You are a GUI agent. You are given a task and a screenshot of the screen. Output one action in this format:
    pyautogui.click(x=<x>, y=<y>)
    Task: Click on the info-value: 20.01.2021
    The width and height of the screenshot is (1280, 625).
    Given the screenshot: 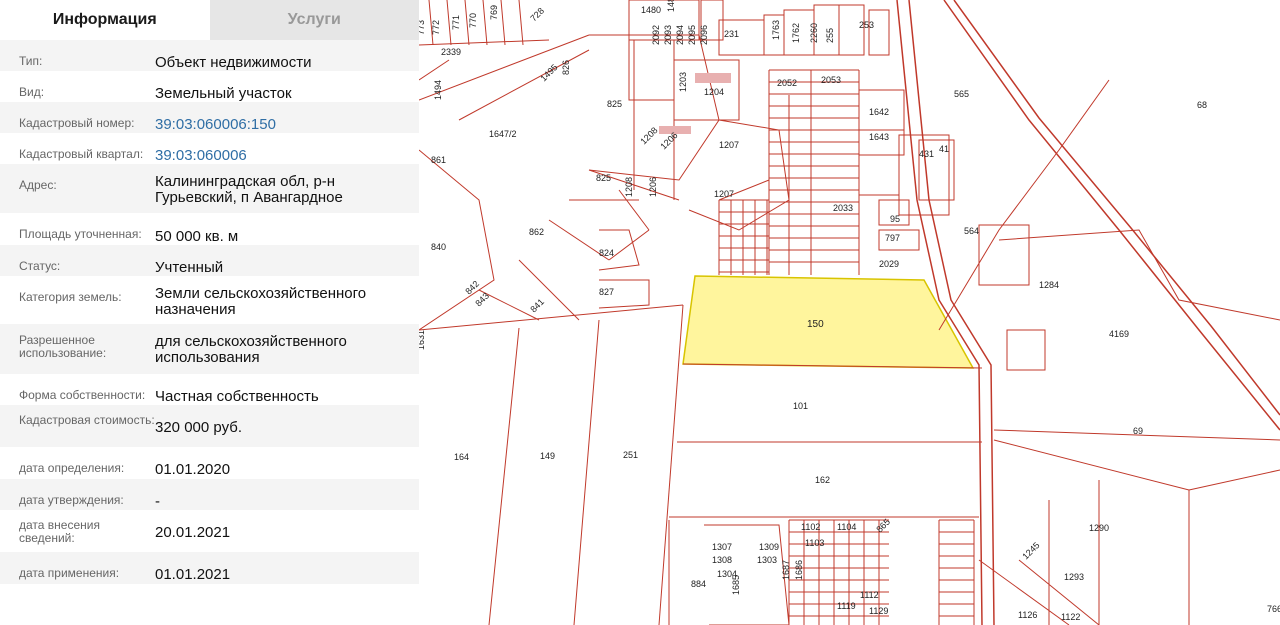 What is the action you would take?
    pyautogui.click(x=193, y=532)
    